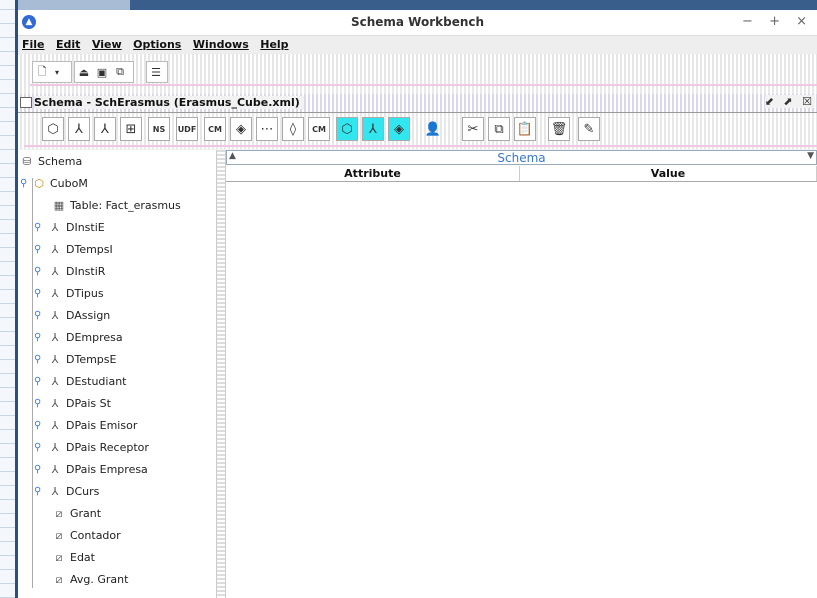  What do you see at coordinates (399, 129) in the screenshot?
I see `add-virtual-measure-icon: ◈` at bounding box center [399, 129].